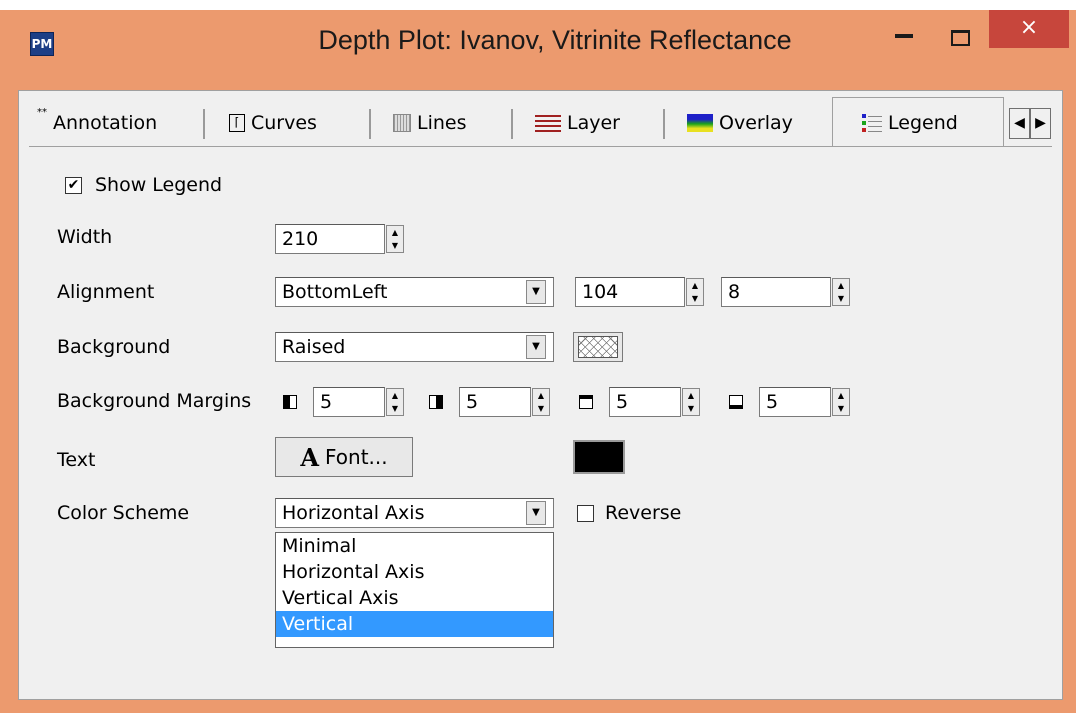 Image resolution: width=1083 pixels, height=713 pixels. Describe the element at coordinates (734, 292) in the screenshot. I see `alignment-y-value: 8` at that location.